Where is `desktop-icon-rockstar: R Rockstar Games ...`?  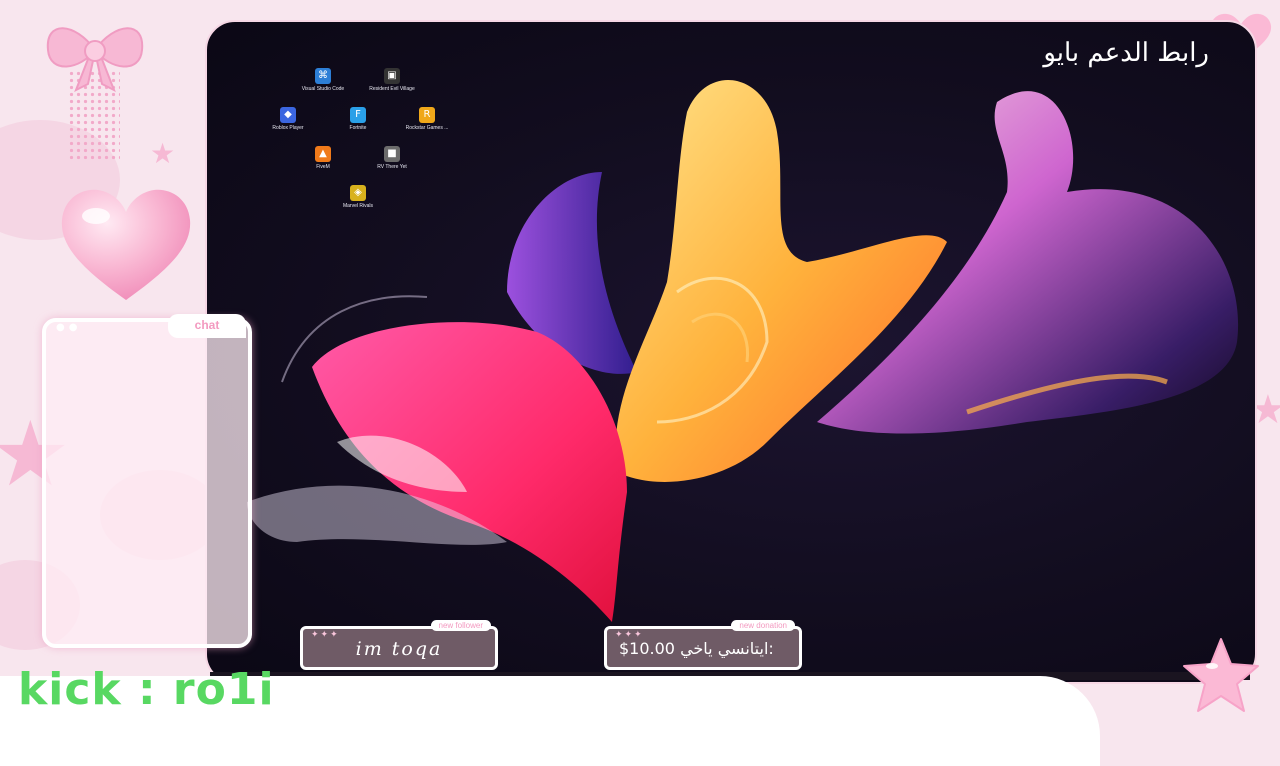 desktop-icon-rockstar: R Rockstar Games ... is located at coordinates (427, 119).